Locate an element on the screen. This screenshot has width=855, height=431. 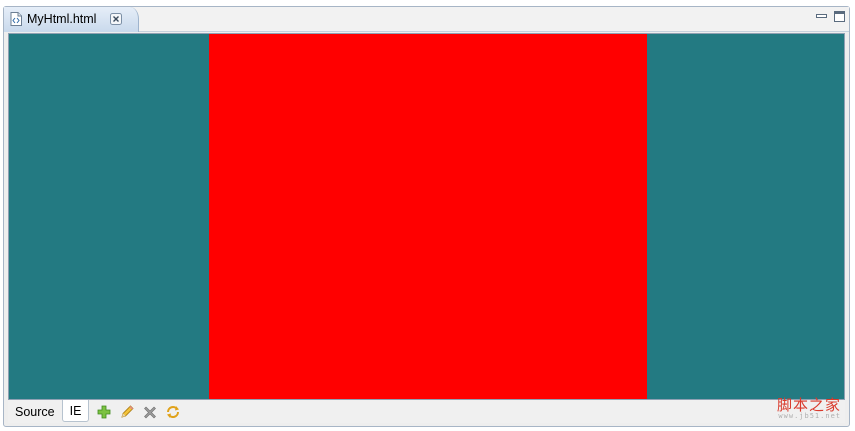
editor-tab-bar: MyHtml.html is located at coordinates (426, 19).